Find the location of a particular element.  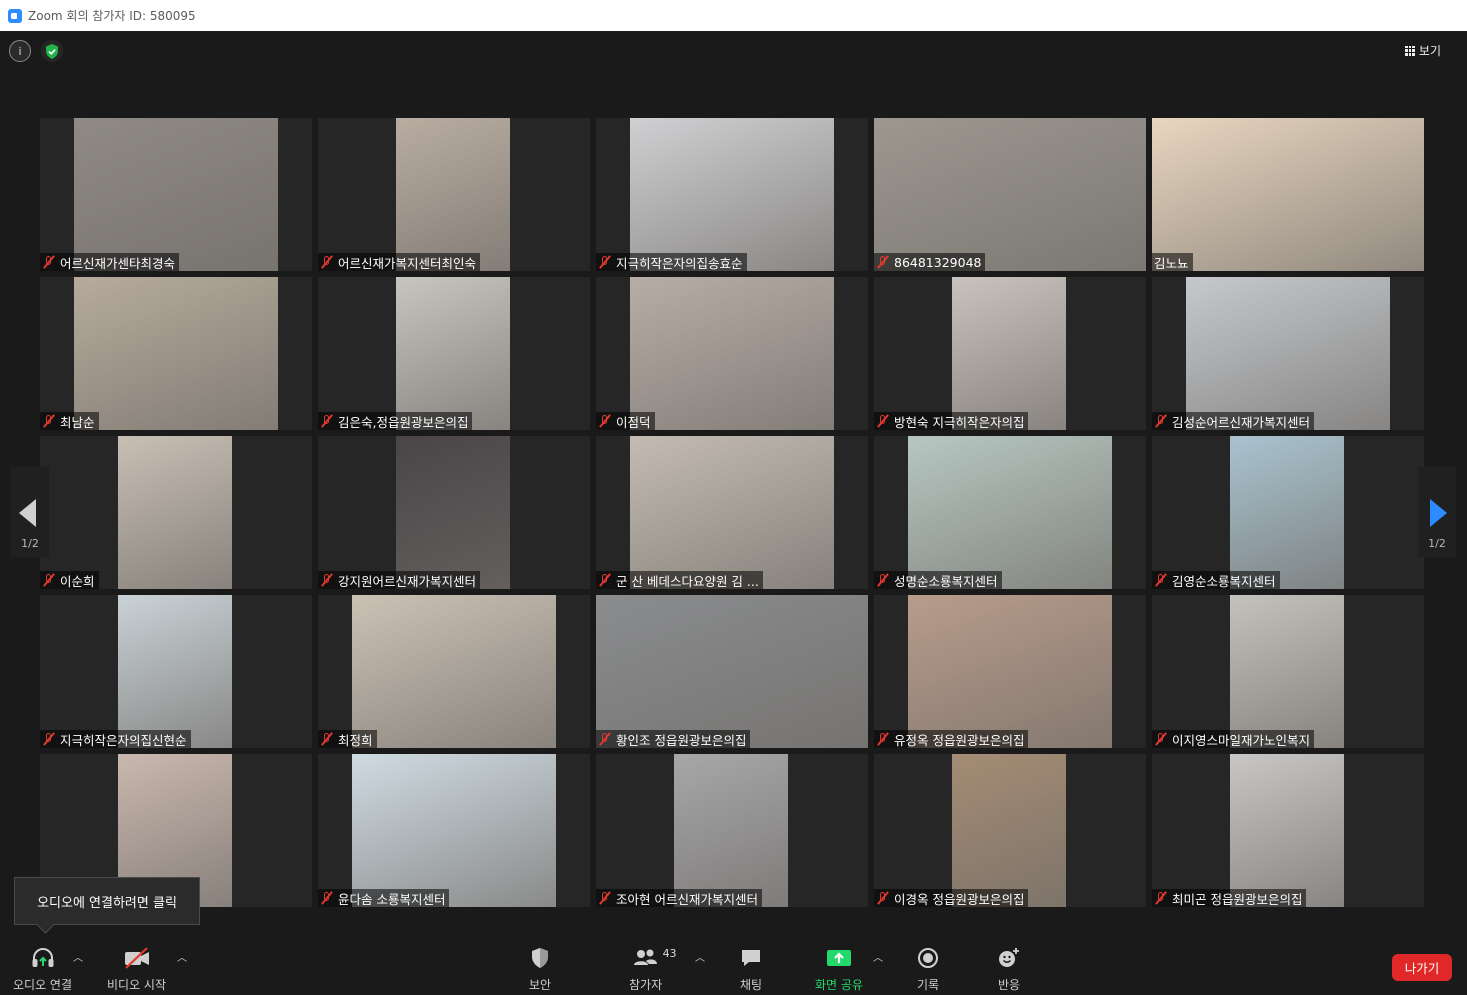

participant-name: 최정희 is located at coordinates (355, 740).